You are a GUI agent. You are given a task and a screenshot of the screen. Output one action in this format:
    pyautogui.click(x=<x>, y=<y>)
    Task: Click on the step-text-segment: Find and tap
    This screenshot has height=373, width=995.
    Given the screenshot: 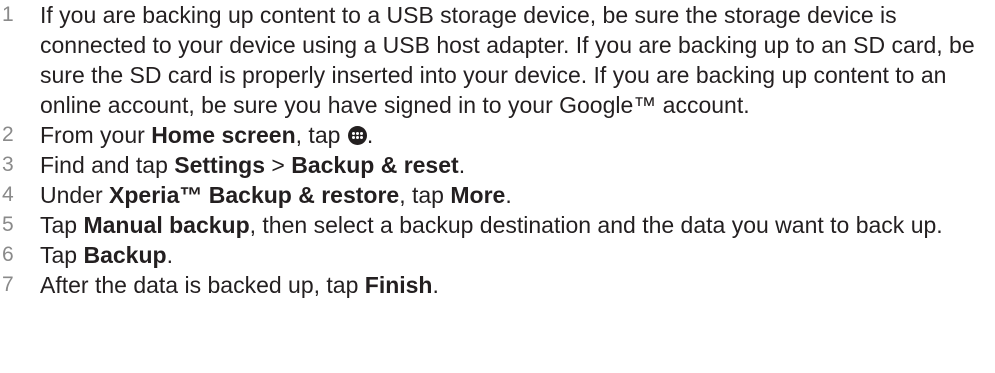 What is the action you would take?
    pyautogui.click(x=107, y=165)
    